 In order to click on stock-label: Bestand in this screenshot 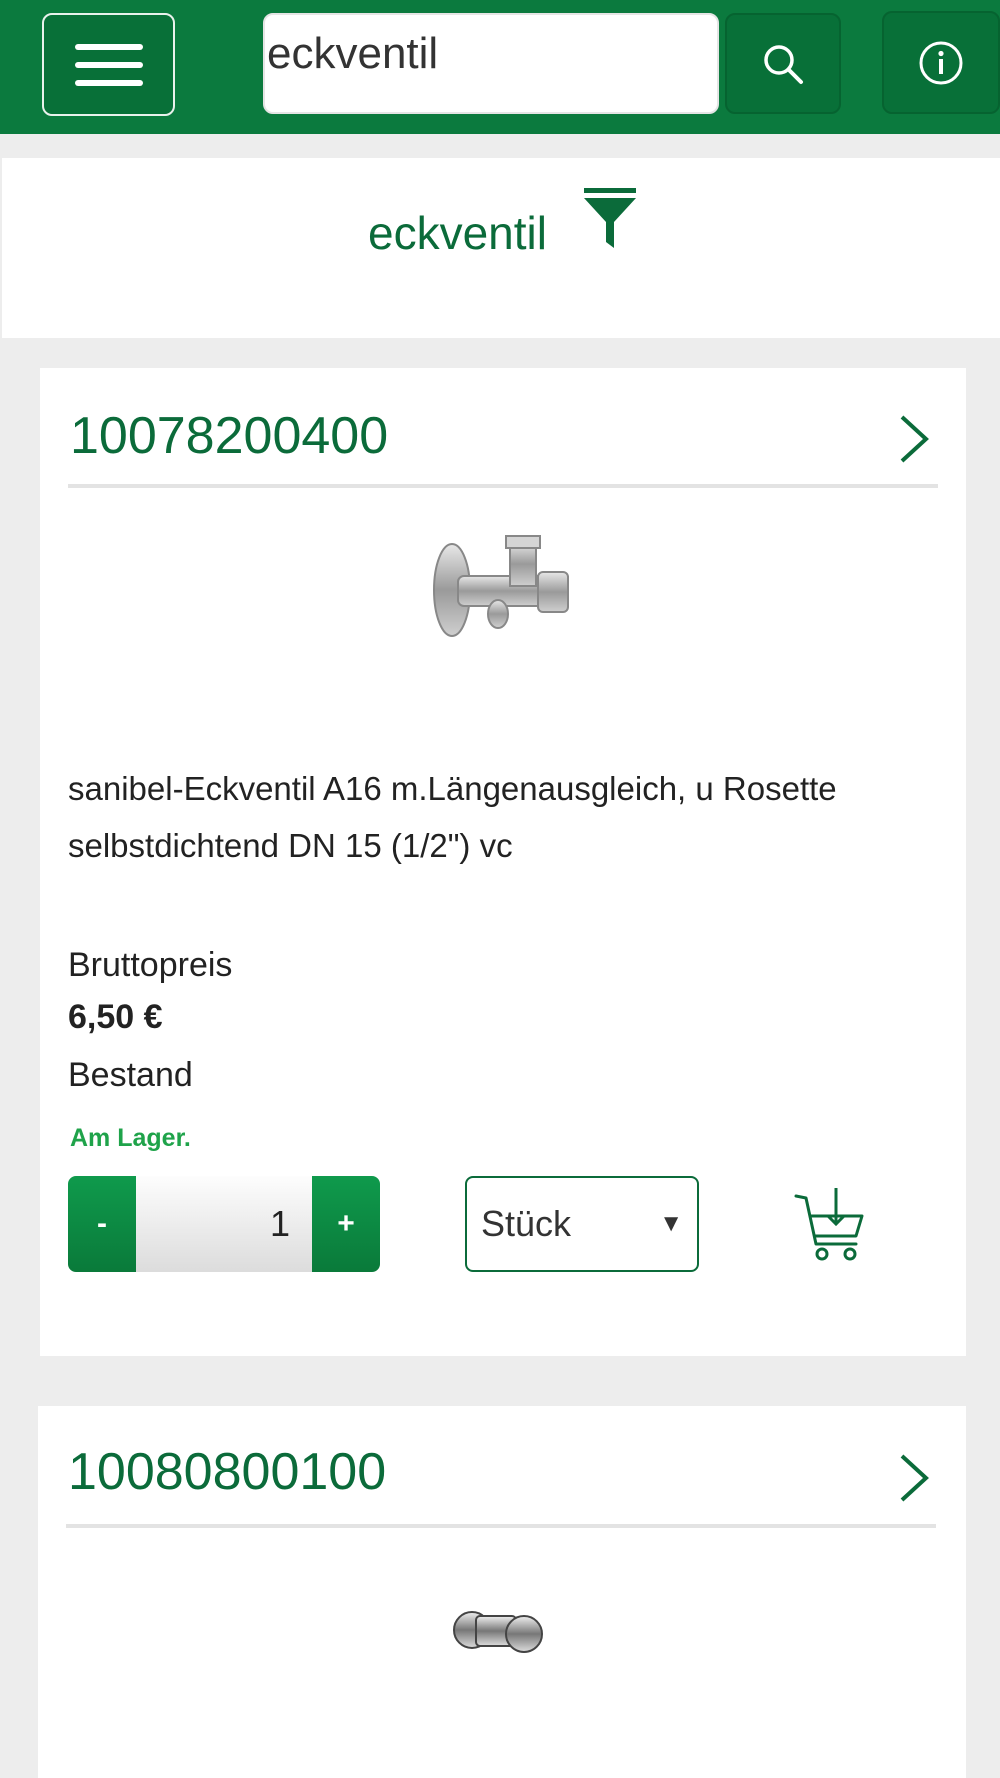, I will do `click(130, 1075)`.